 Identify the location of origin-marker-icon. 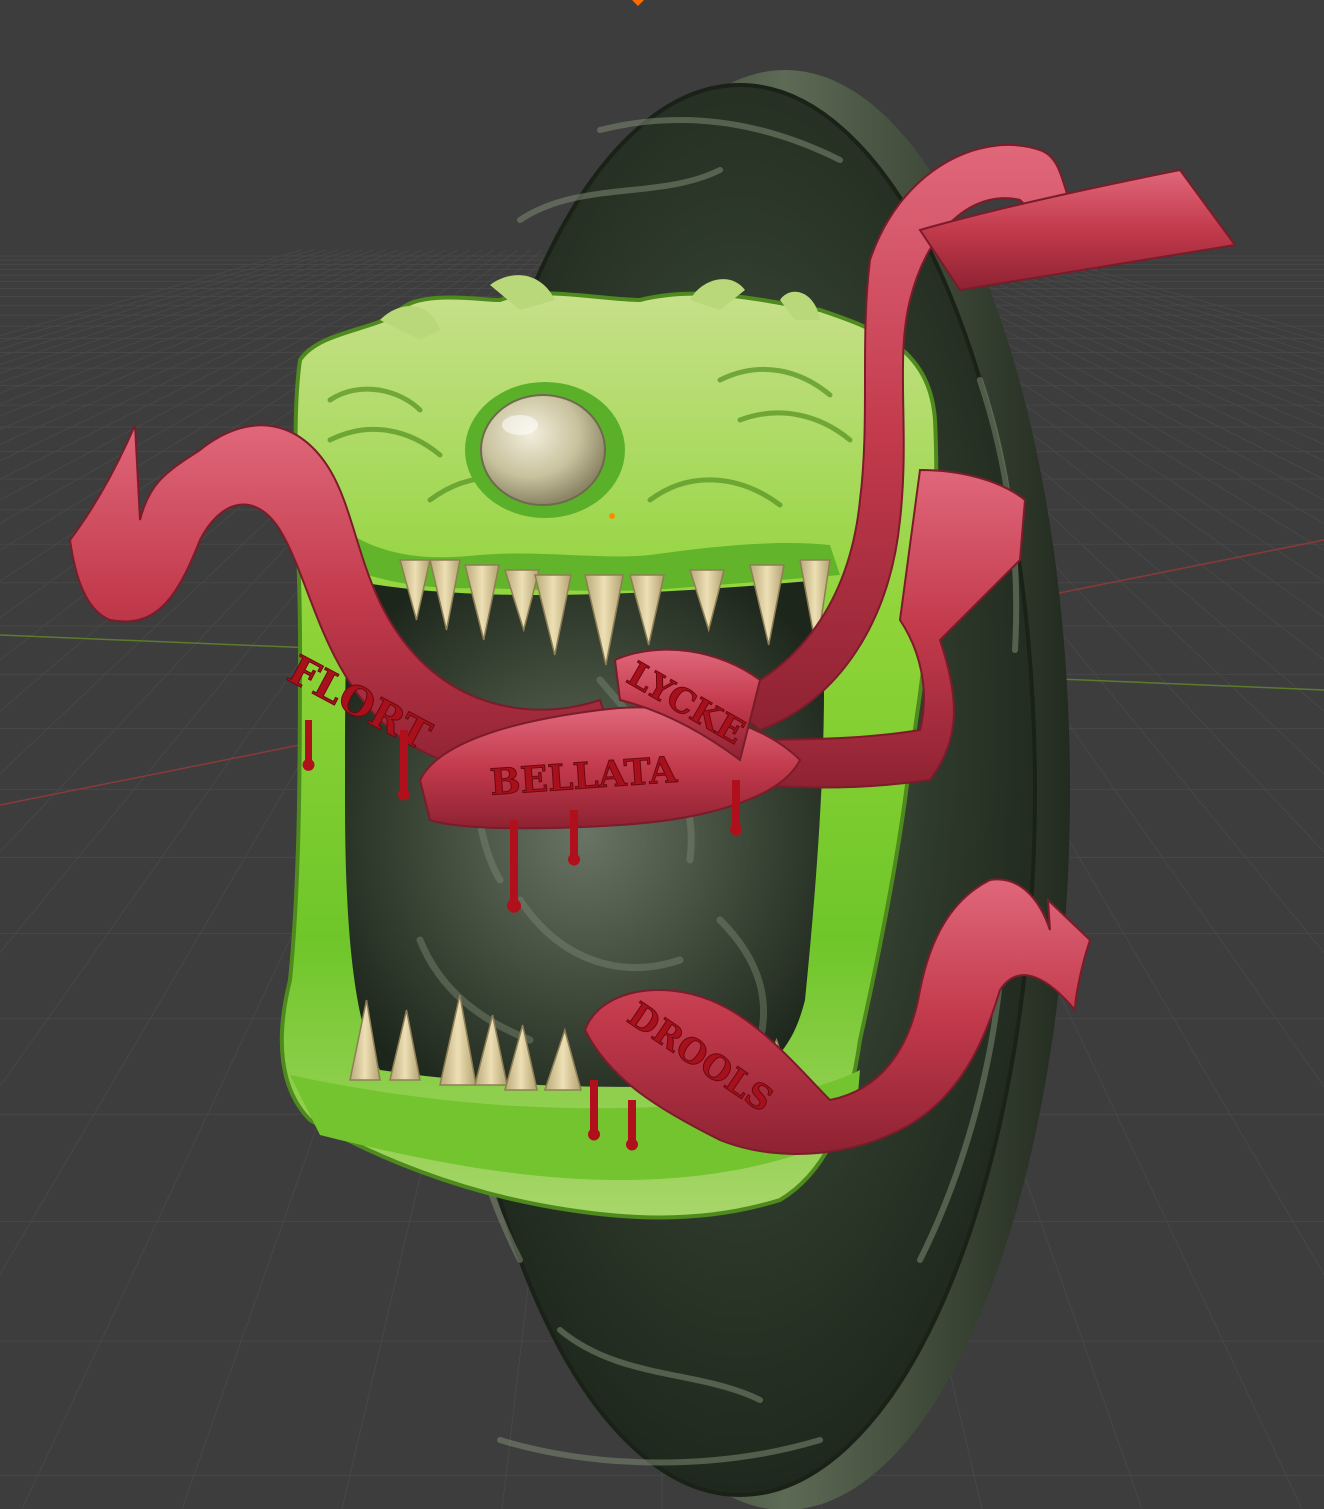
(638, 3).